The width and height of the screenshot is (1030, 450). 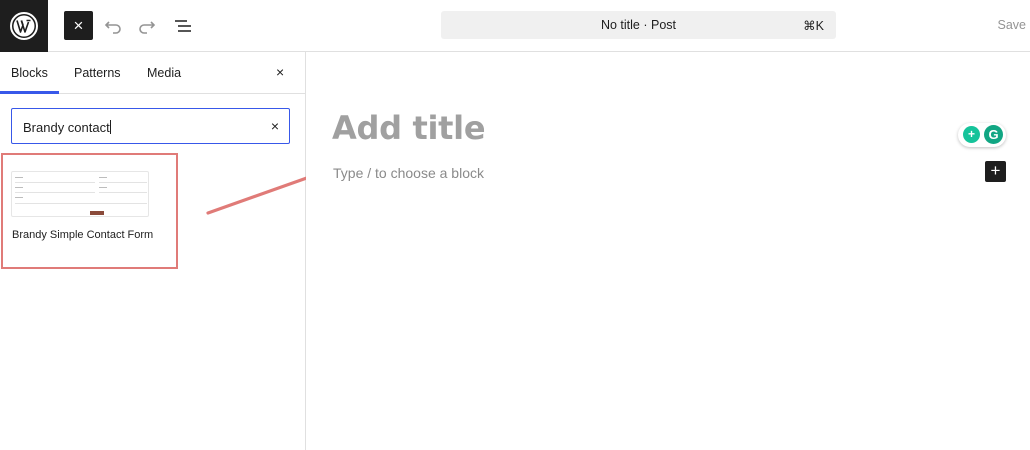 What do you see at coordinates (97, 73) in the screenshot?
I see `tab-patterns: Patterns` at bounding box center [97, 73].